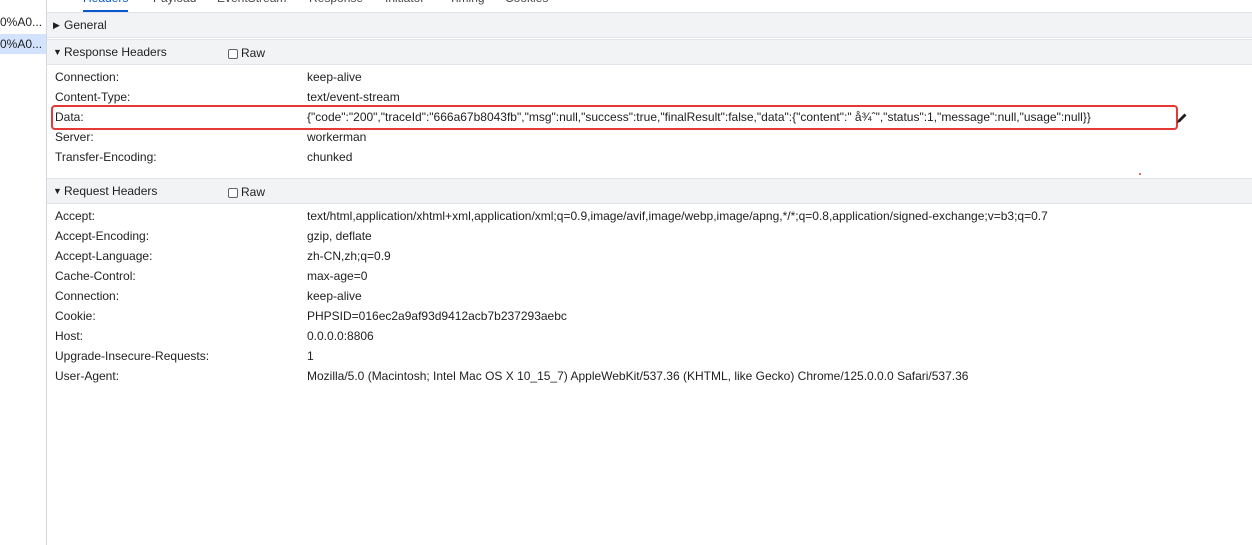 The height and width of the screenshot is (545, 1252). What do you see at coordinates (75, 216) in the screenshot?
I see `header-name: Accept:` at bounding box center [75, 216].